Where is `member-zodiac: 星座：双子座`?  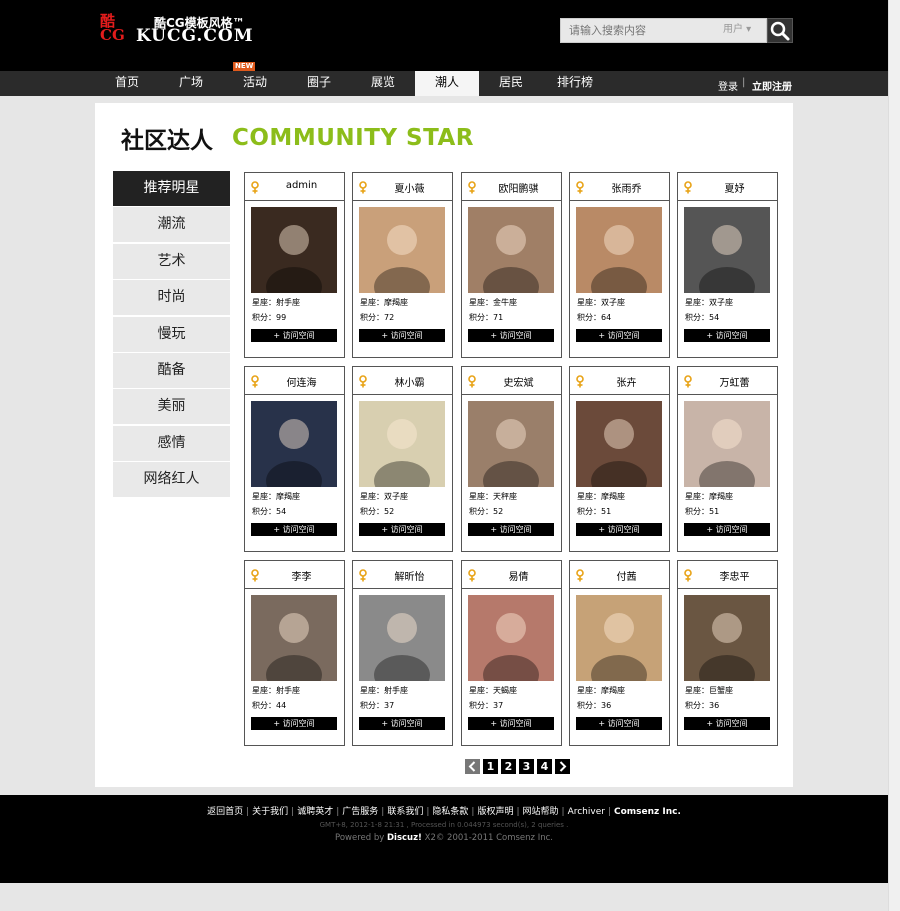
member-zodiac: 星座：双子座 is located at coordinates (601, 302).